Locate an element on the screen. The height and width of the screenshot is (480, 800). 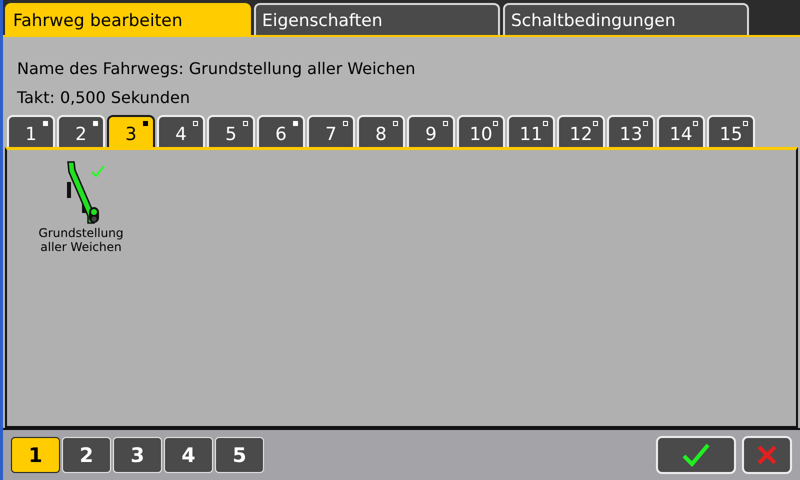
page-tab: 2 is located at coordinates (81, 131).